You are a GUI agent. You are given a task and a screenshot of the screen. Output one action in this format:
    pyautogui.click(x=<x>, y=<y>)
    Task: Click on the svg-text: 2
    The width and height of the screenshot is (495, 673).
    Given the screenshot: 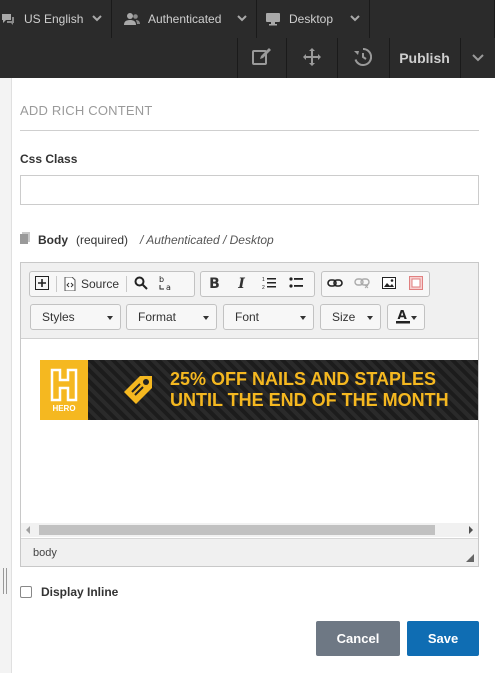 What is the action you would take?
    pyautogui.click(x=263, y=287)
    